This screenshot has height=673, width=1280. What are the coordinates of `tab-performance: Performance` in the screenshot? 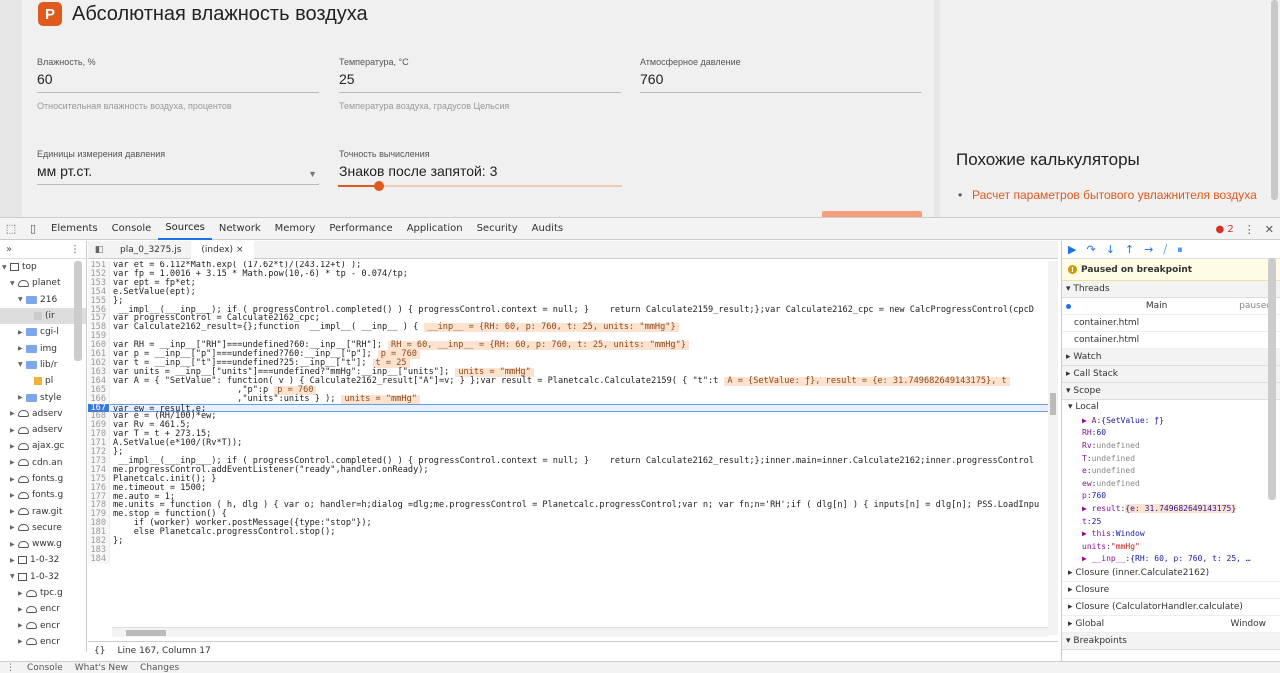 It's located at (360, 229).